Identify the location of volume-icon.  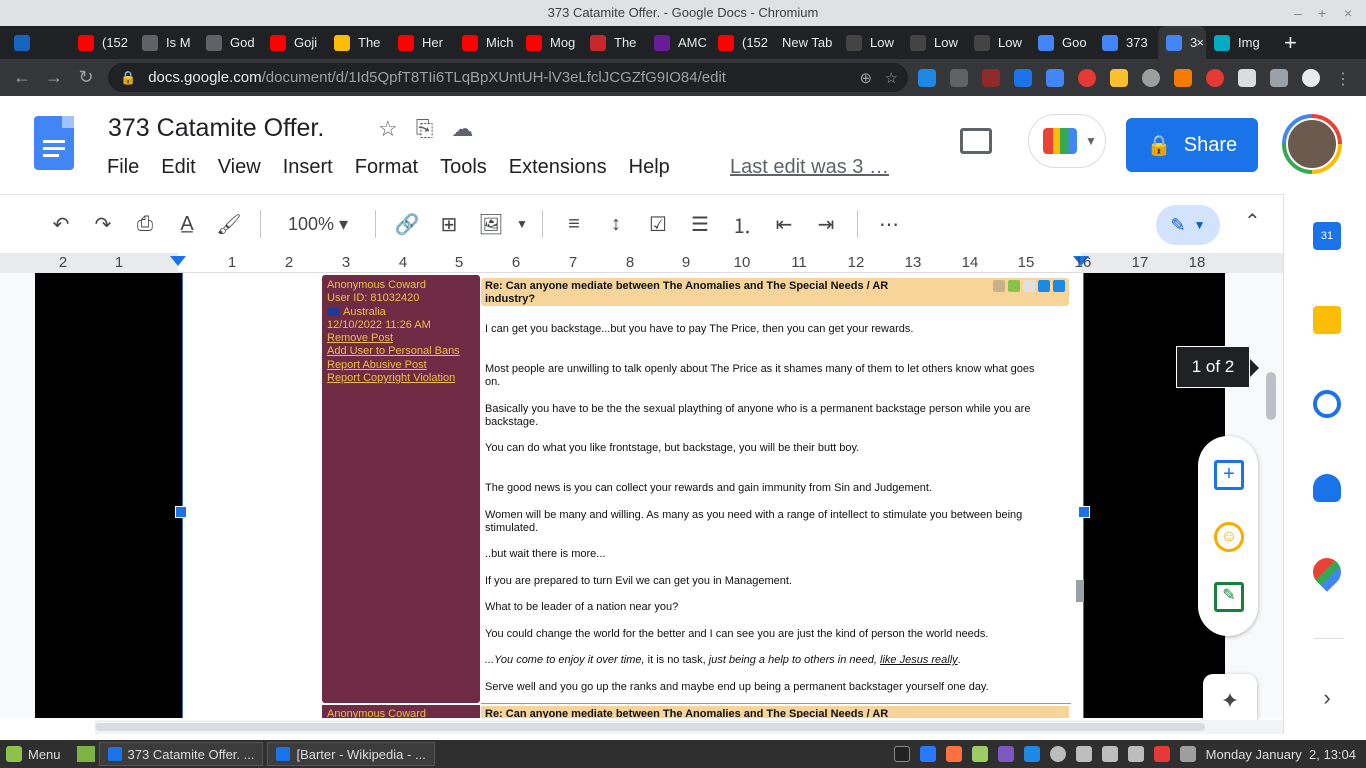
(1109, 754).